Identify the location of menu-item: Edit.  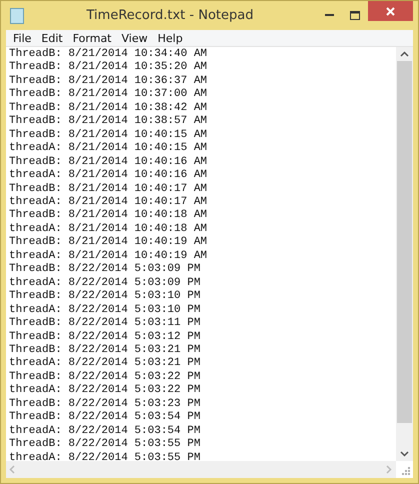
(52, 38).